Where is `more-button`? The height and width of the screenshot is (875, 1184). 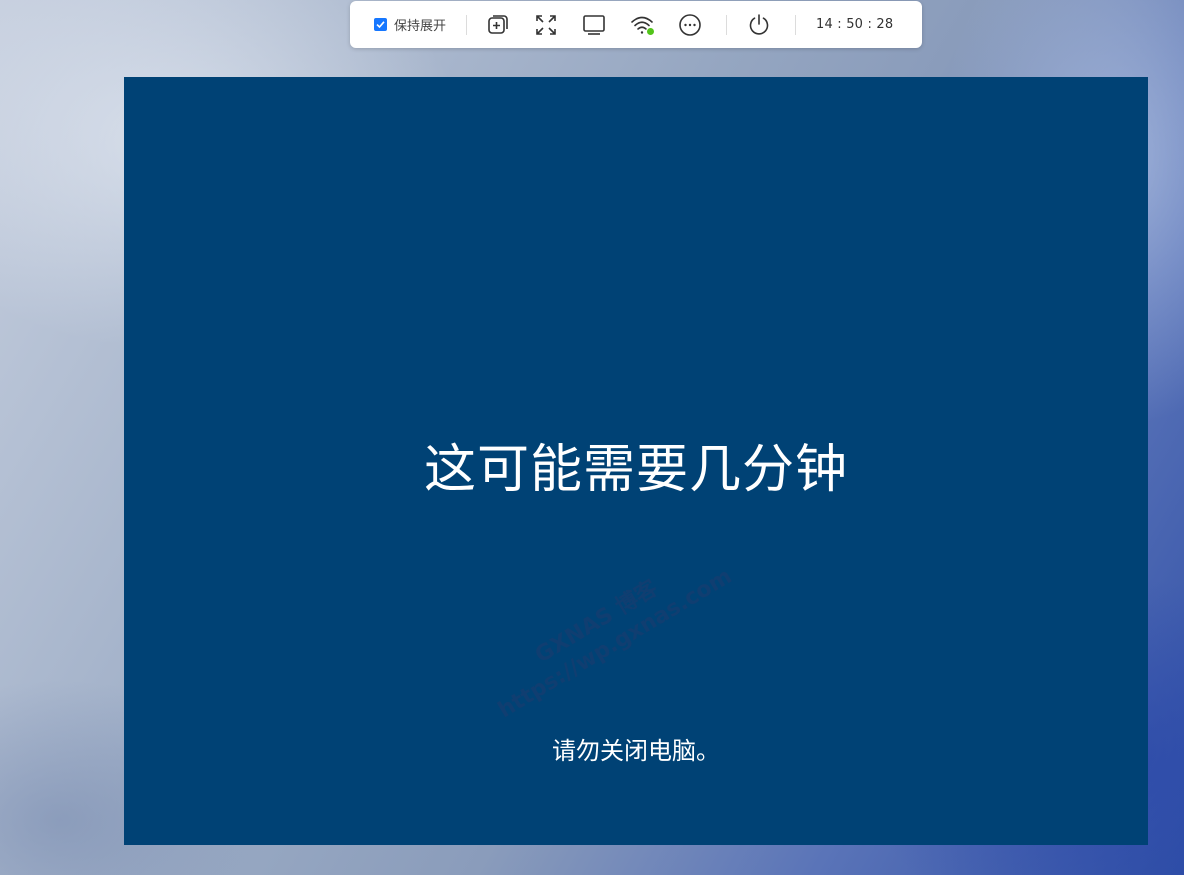
more-button is located at coordinates (690, 25).